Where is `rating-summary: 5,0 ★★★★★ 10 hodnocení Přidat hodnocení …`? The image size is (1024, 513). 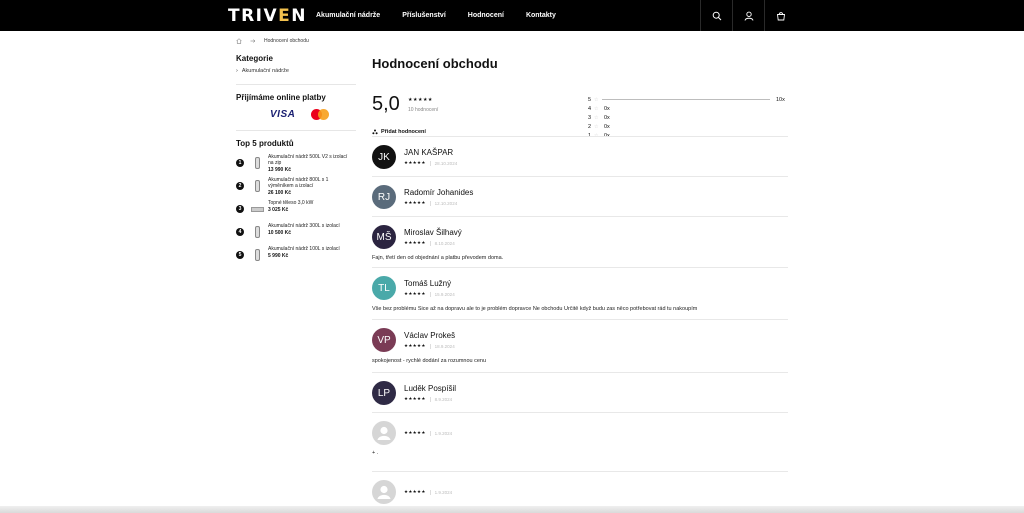
rating-summary: 5,0 ★★★★★ 10 hodnocení Přidat hodnocení … is located at coordinates (580, 105).